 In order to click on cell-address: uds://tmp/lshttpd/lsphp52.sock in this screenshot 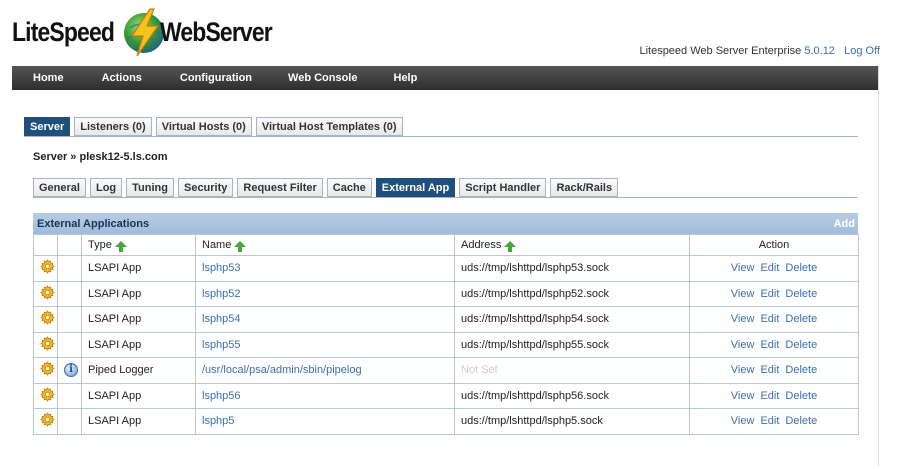, I will do `click(572, 293)`.